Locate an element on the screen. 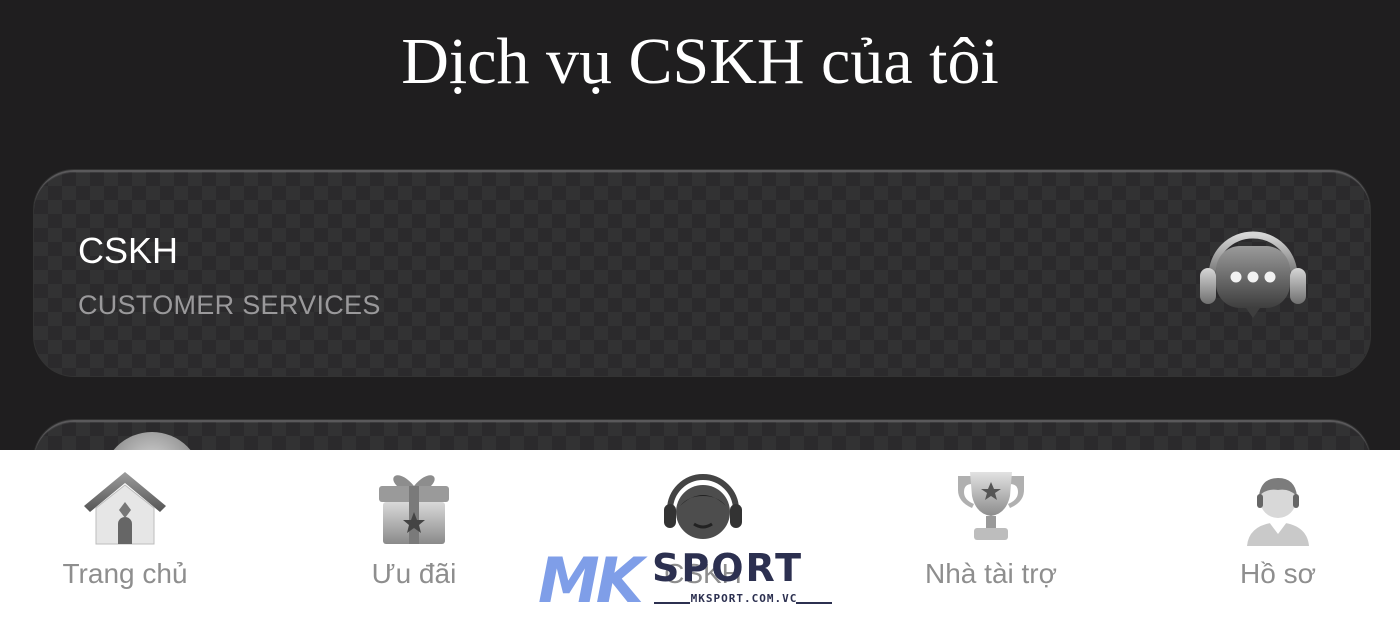 This screenshot has height=625, width=1400. home-icon is located at coordinates (125, 508).